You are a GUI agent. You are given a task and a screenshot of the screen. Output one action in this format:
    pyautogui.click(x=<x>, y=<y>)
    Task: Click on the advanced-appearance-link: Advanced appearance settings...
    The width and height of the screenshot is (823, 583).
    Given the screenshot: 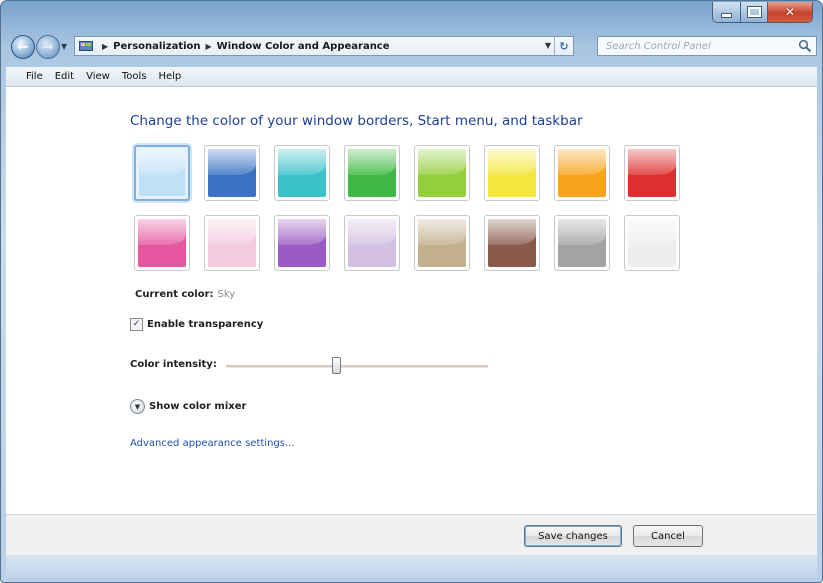 What is the action you would take?
    pyautogui.click(x=212, y=443)
    